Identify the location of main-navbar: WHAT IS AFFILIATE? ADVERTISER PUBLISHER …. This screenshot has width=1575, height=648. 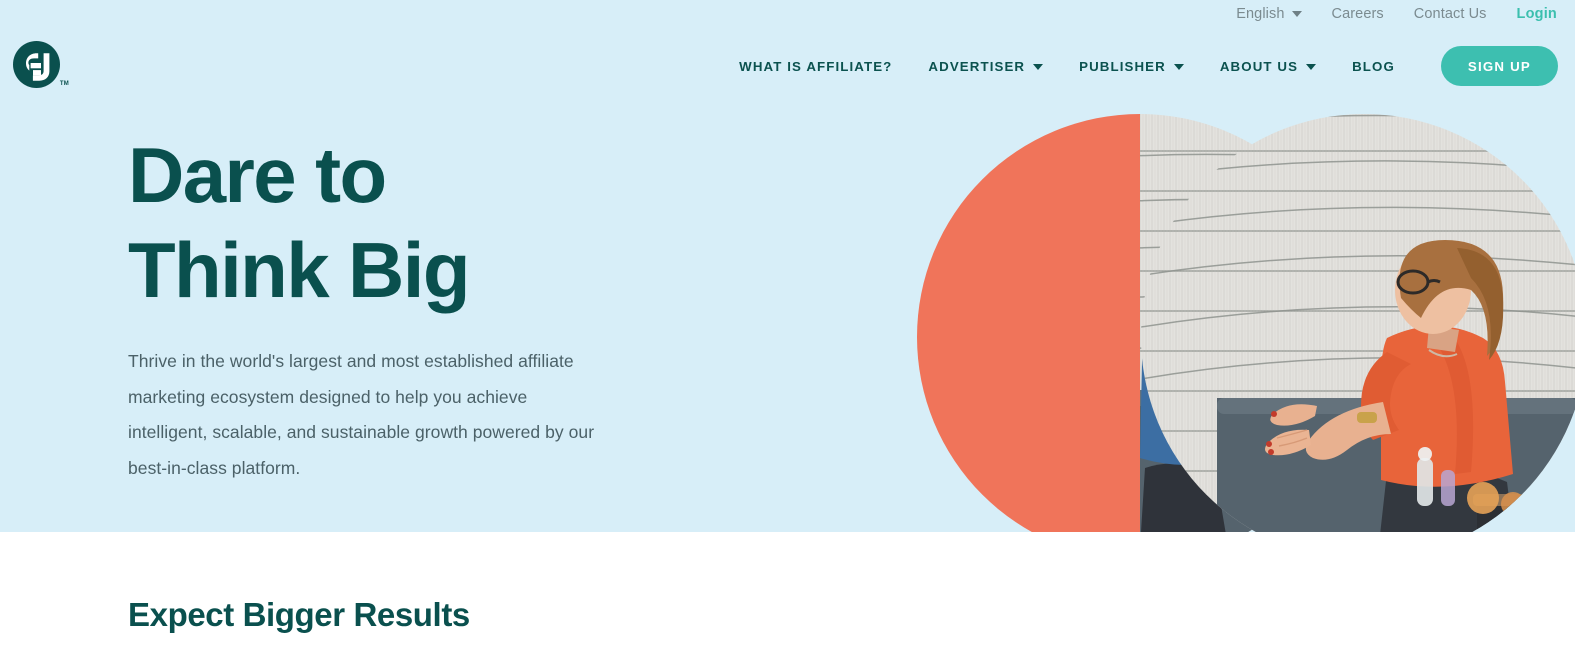
(787, 66).